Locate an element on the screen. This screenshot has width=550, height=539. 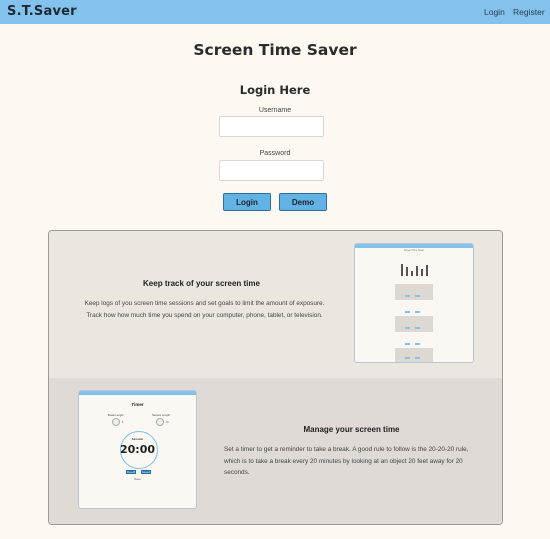
brand-logo: S.T.Saver is located at coordinates (42, 11).